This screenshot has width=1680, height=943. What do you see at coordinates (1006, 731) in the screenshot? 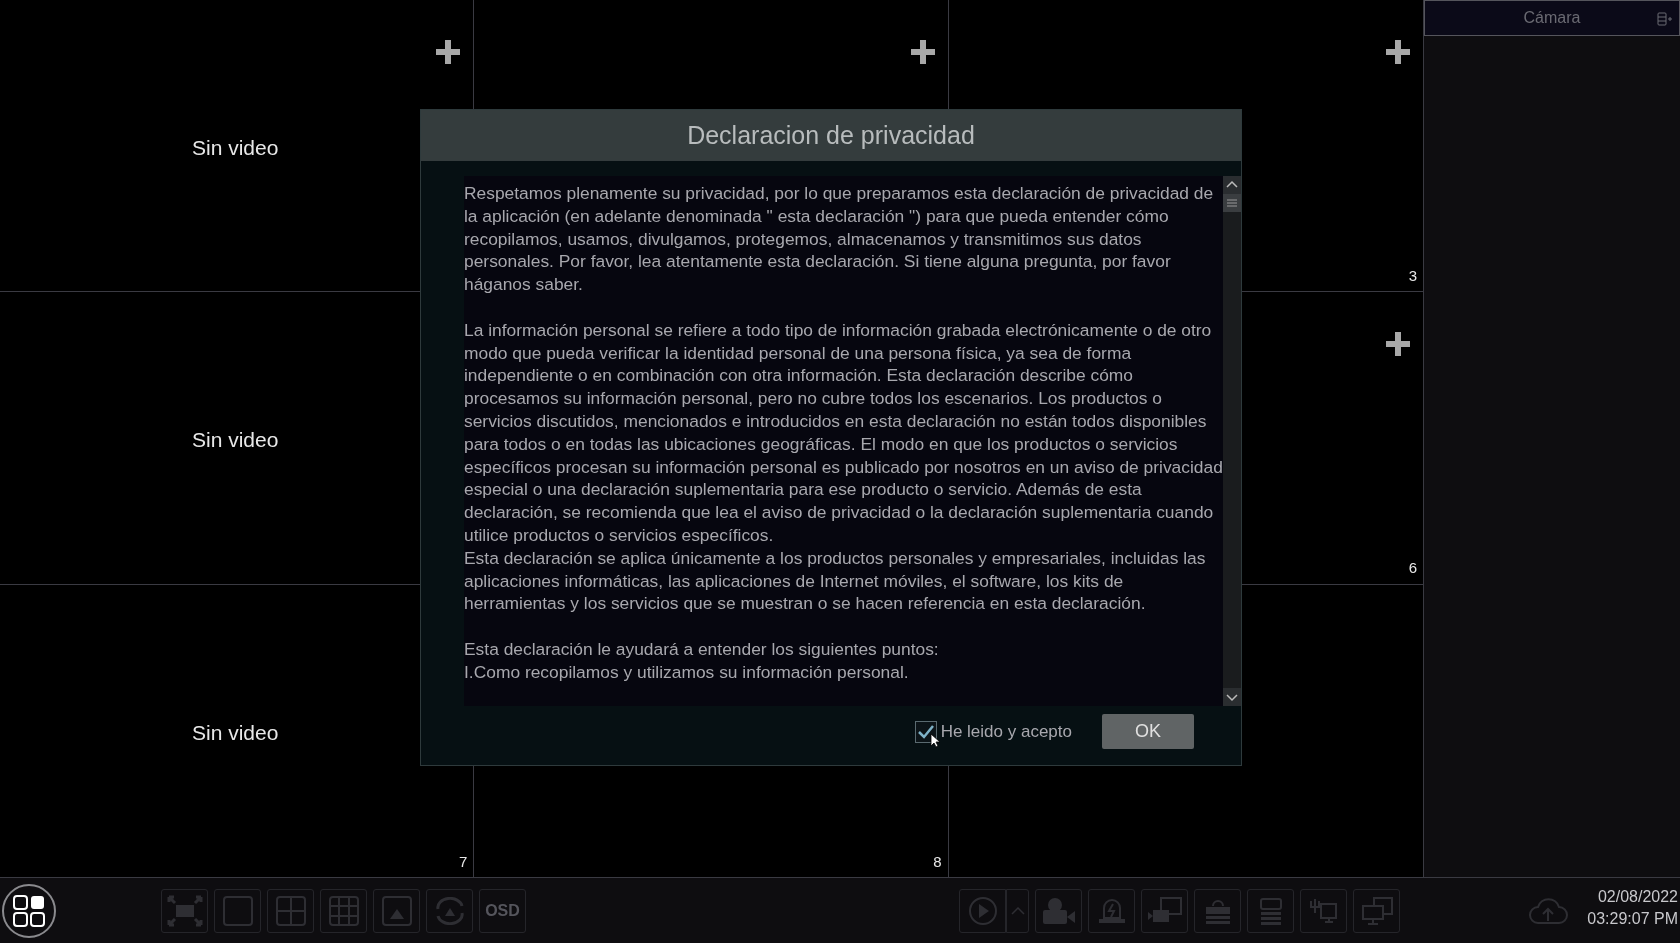
I see `agree-label: He leido y acepto` at bounding box center [1006, 731].